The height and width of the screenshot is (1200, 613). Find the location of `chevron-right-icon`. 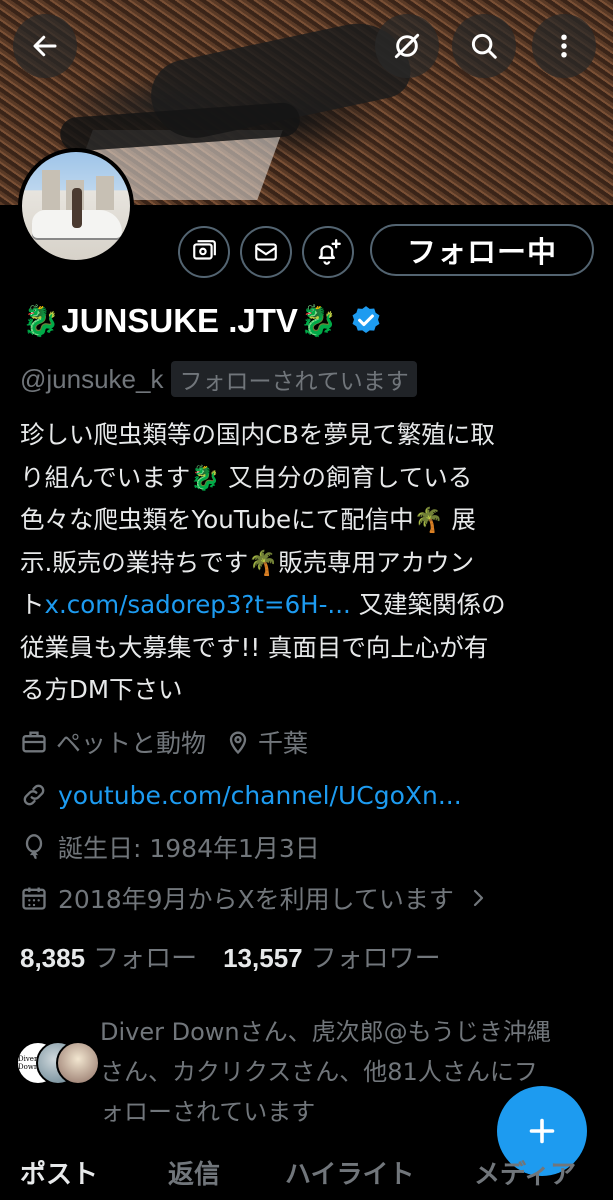

chevron-right-icon is located at coordinates (478, 898).